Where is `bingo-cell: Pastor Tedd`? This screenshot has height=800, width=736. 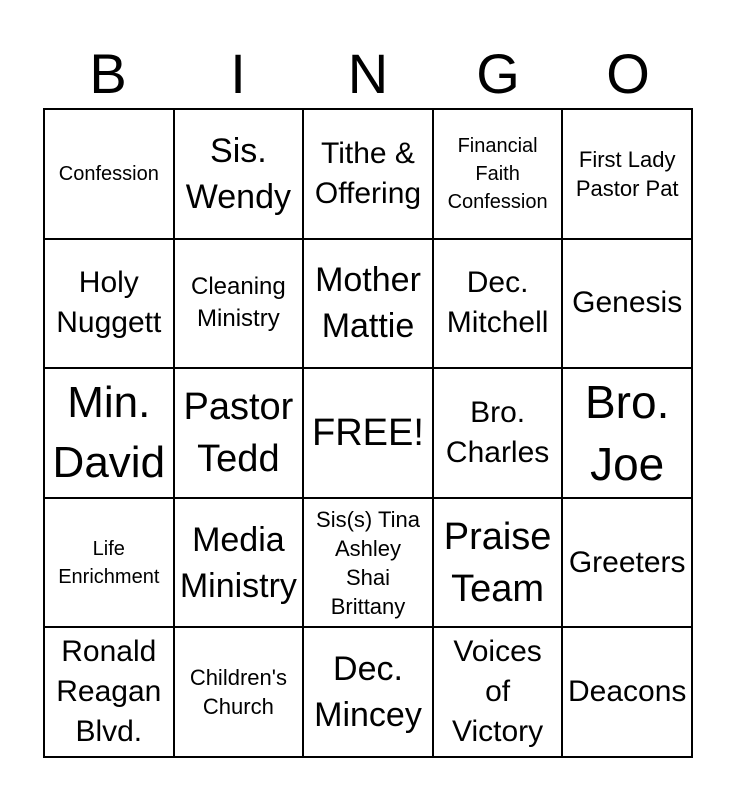 bingo-cell: Pastor Tedd is located at coordinates (238, 433).